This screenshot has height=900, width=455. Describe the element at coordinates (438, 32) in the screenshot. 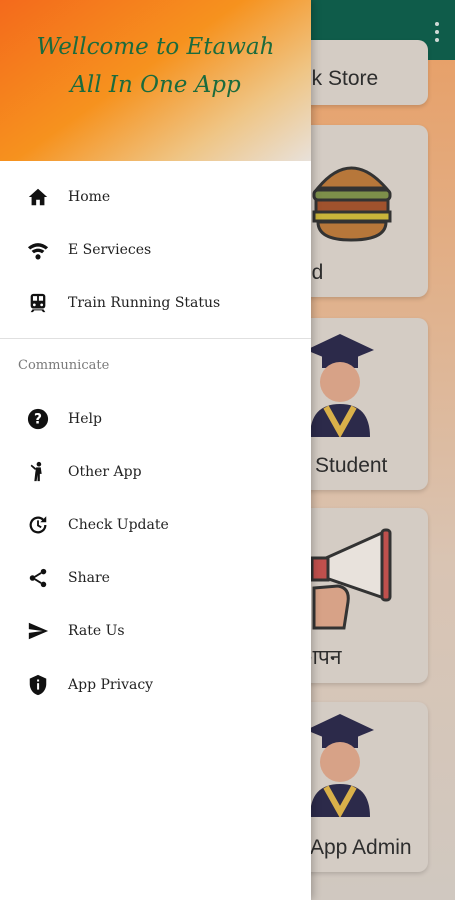

I see `overflow-menu-icon` at that location.